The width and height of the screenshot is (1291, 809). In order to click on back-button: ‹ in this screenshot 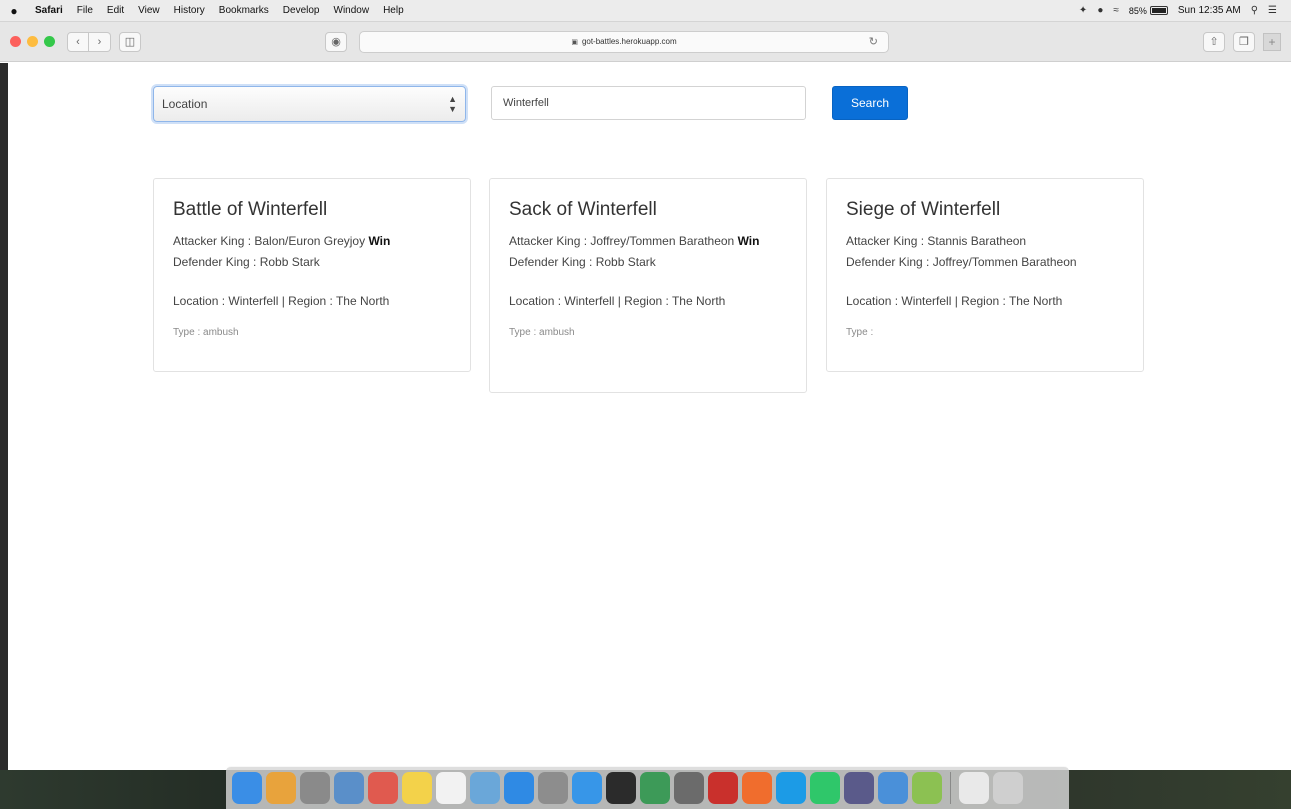, I will do `click(78, 41)`.